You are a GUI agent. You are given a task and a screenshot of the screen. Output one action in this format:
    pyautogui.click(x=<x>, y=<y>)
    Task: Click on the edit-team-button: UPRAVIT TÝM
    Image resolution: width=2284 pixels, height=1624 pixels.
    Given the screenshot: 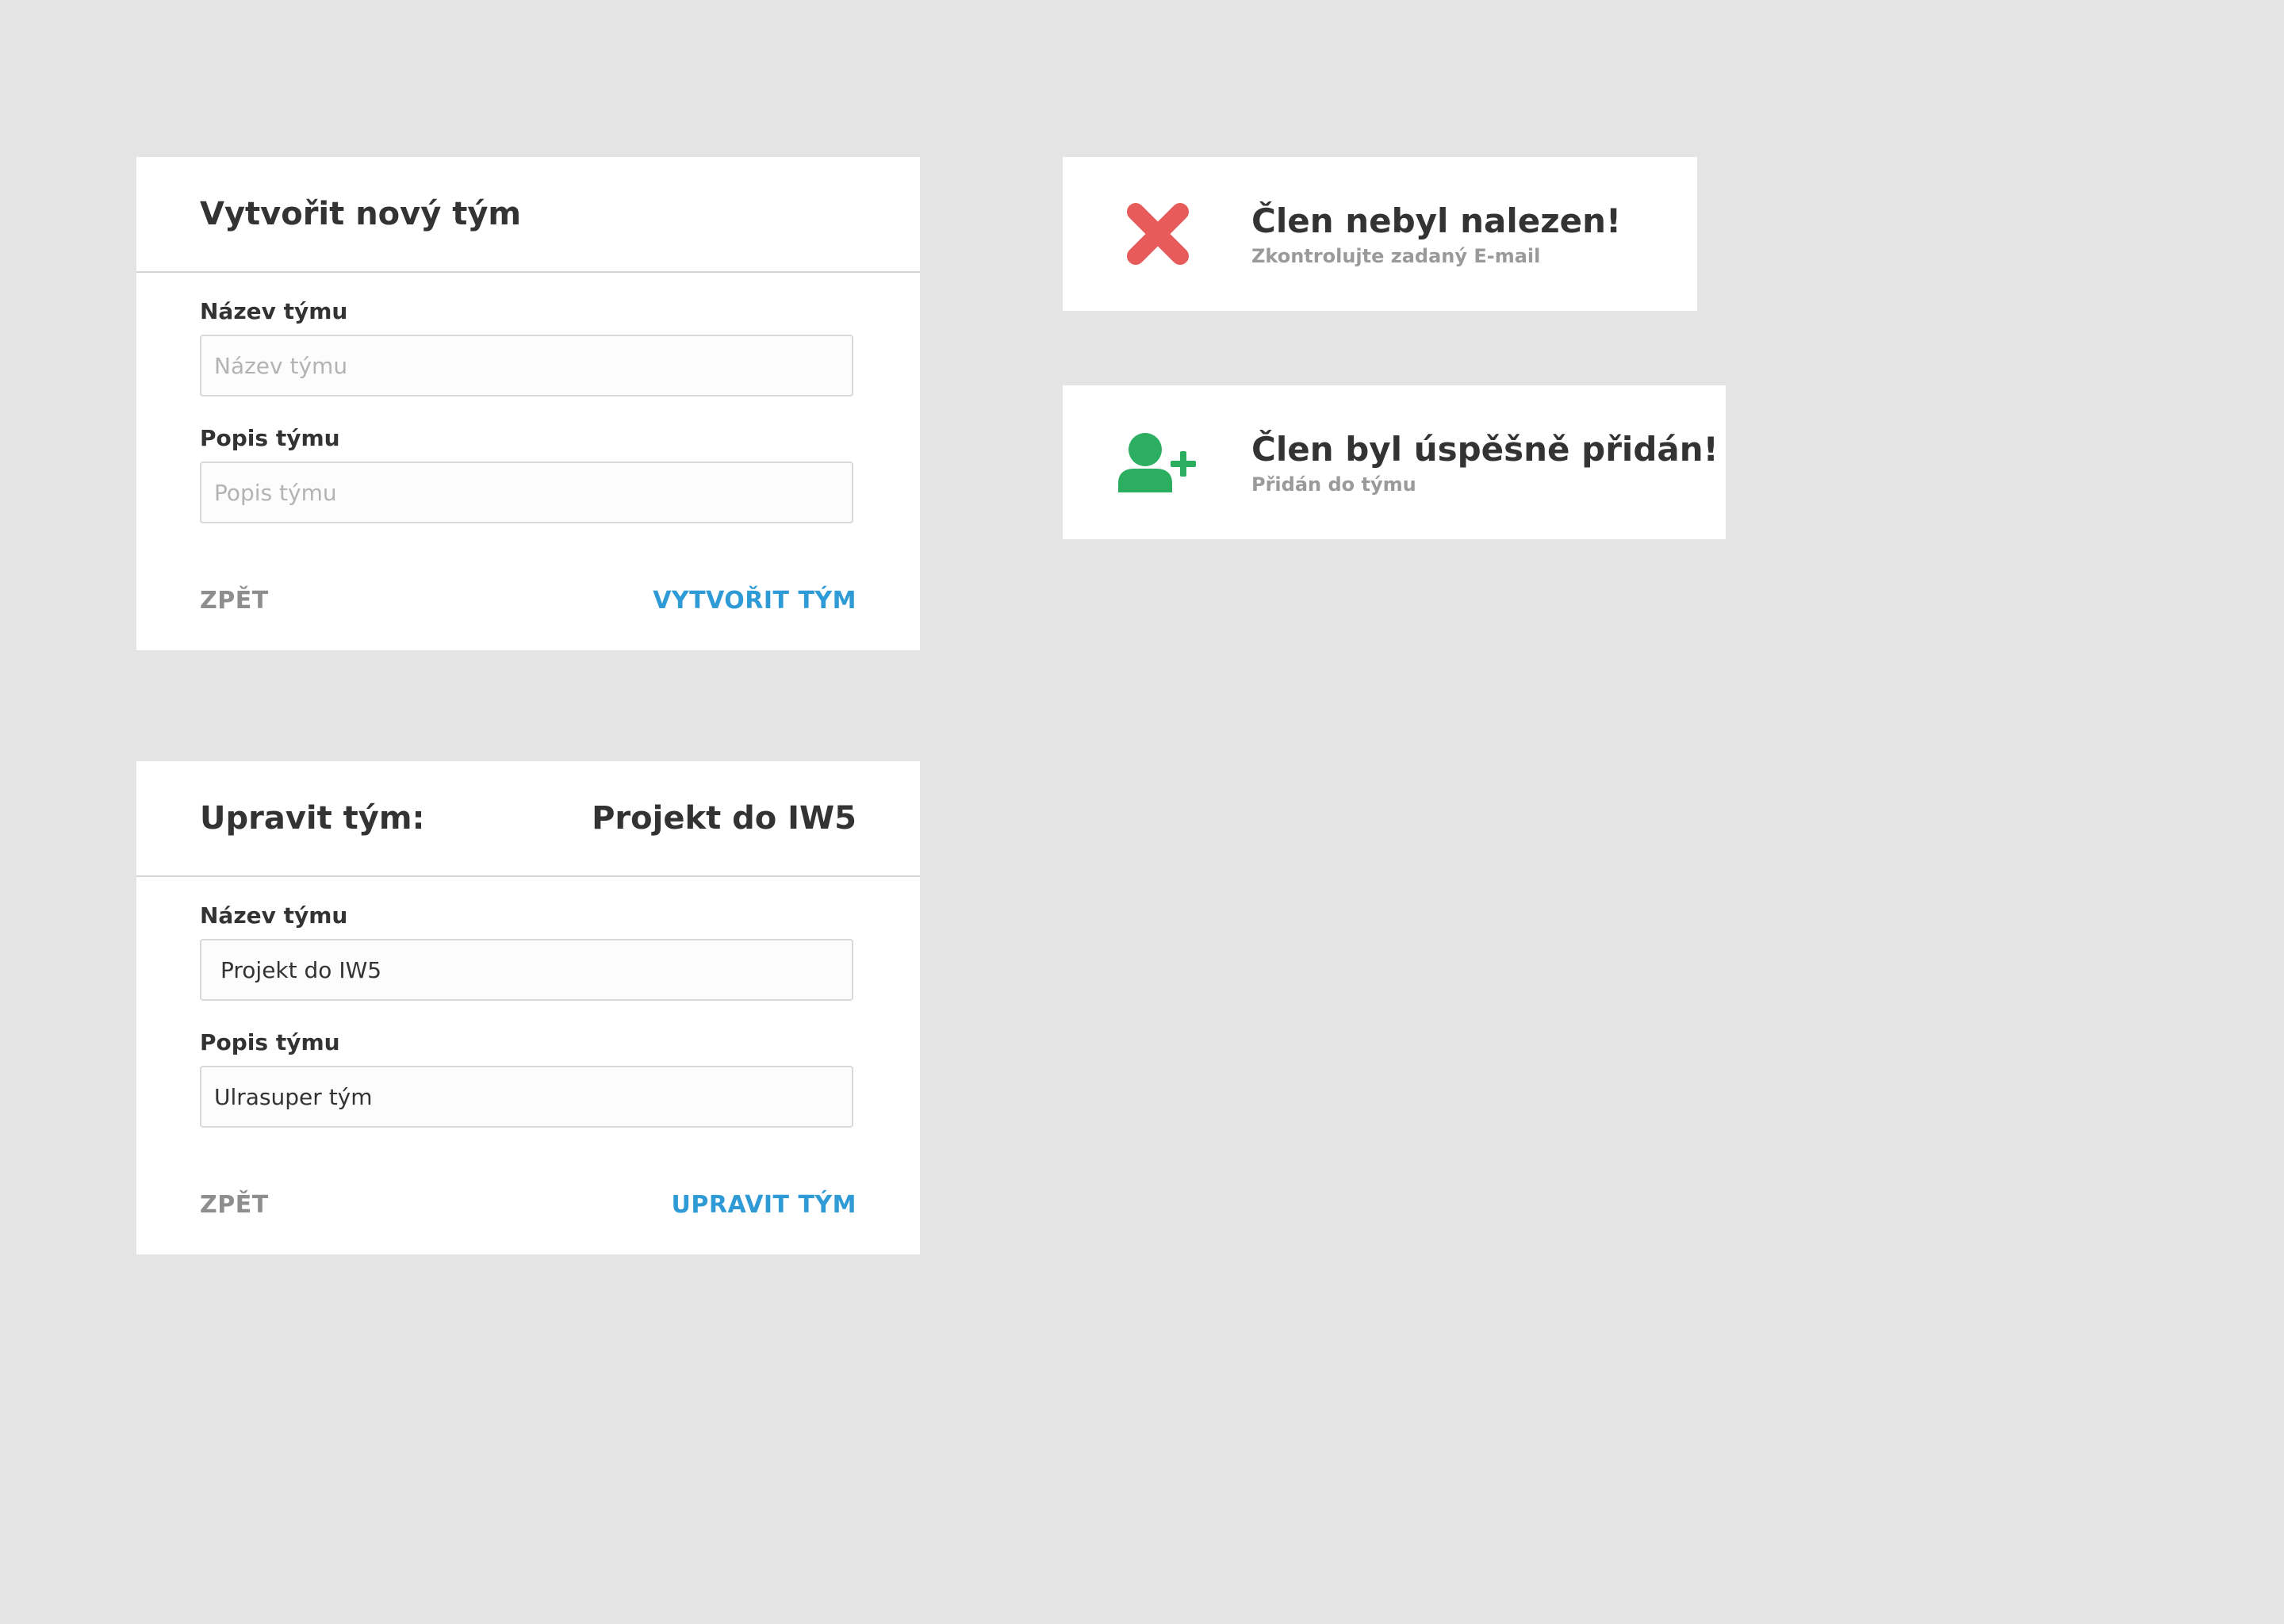 What is the action you would take?
    pyautogui.click(x=764, y=1205)
    